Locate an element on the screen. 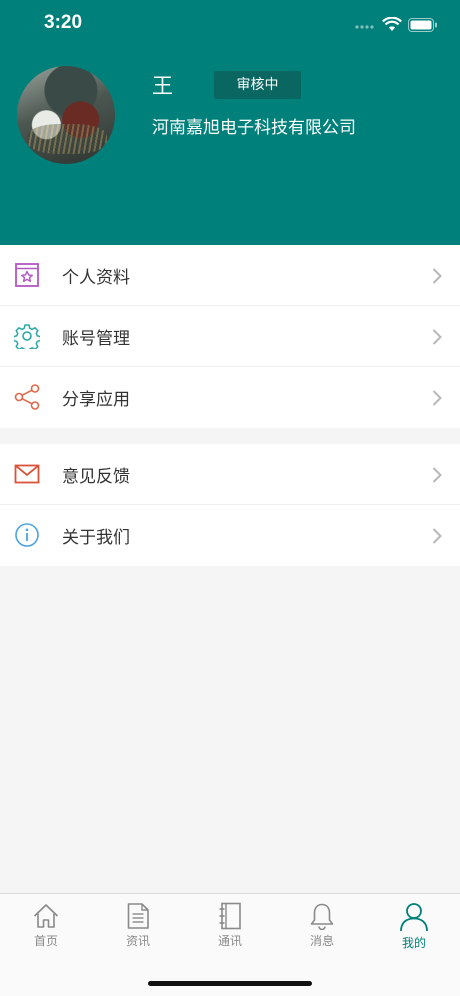 The width and height of the screenshot is (460, 996). status-icons is located at coordinates (396, 25).